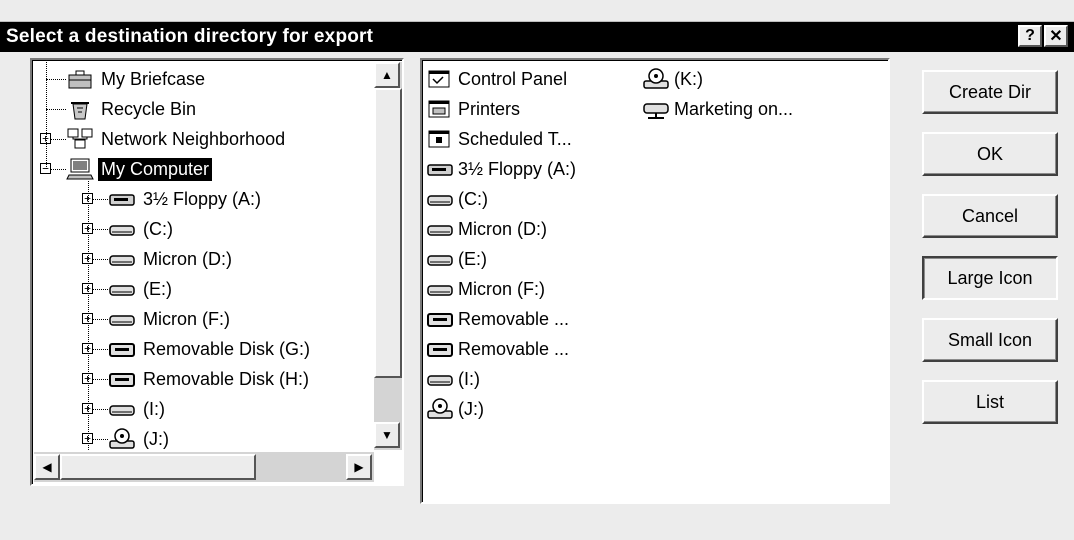 The width and height of the screenshot is (1074, 540). What do you see at coordinates (359, 467) in the screenshot?
I see `scroll-right-button: ▶` at bounding box center [359, 467].